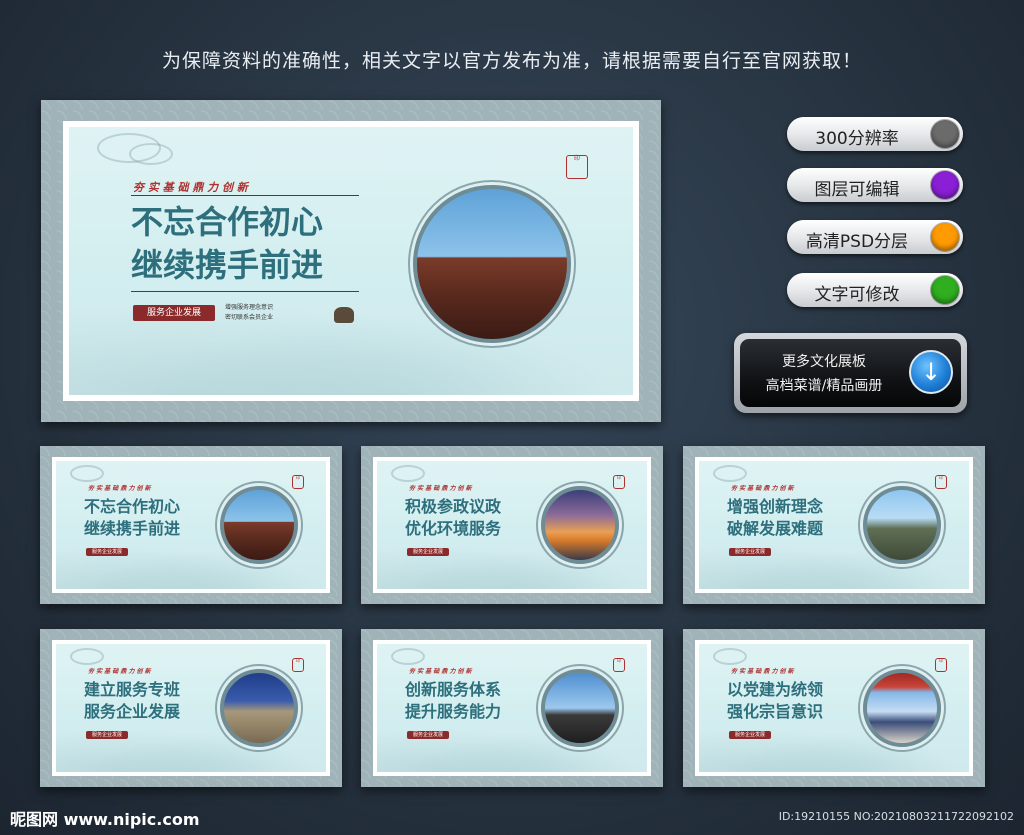 The height and width of the screenshot is (835, 1024). Describe the element at coordinates (245, 195) in the screenshot. I see `subtitle-underline` at that location.